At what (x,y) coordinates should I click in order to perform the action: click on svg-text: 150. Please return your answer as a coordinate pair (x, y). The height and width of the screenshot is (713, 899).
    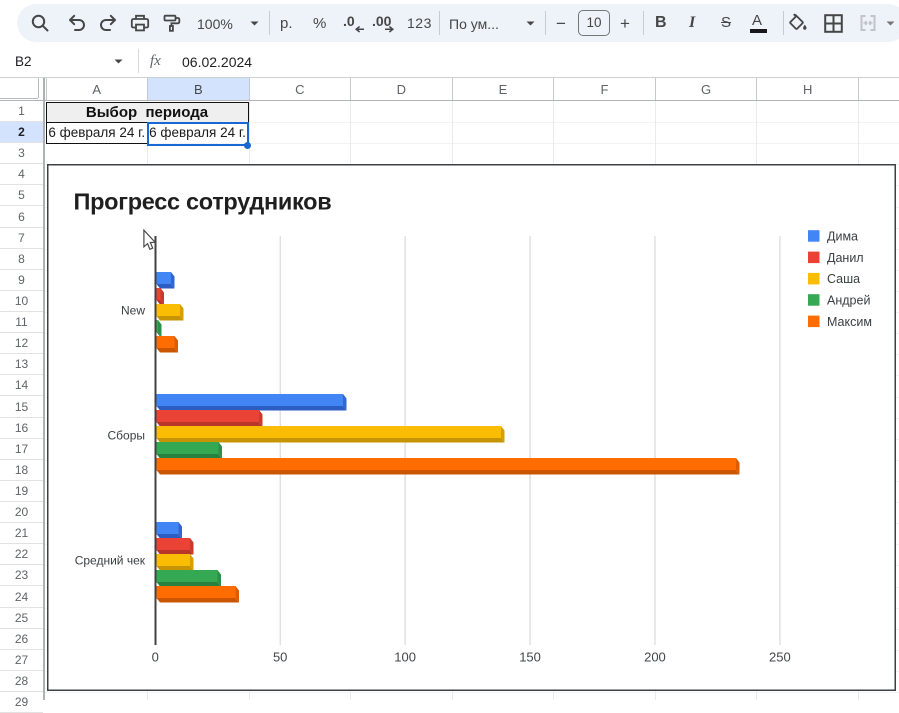
    Looking at the image, I should click on (530, 657).